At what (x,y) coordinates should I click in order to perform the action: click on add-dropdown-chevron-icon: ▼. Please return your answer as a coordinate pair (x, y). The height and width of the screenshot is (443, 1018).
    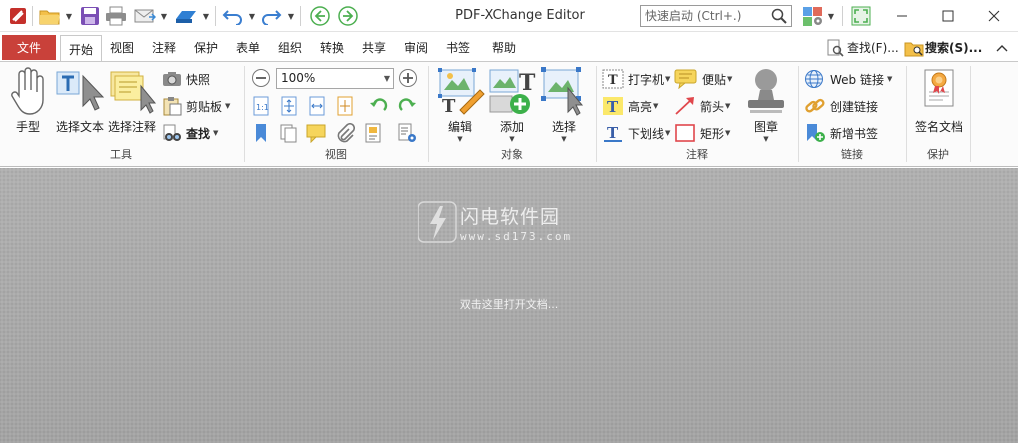
    Looking at the image, I should click on (511, 139).